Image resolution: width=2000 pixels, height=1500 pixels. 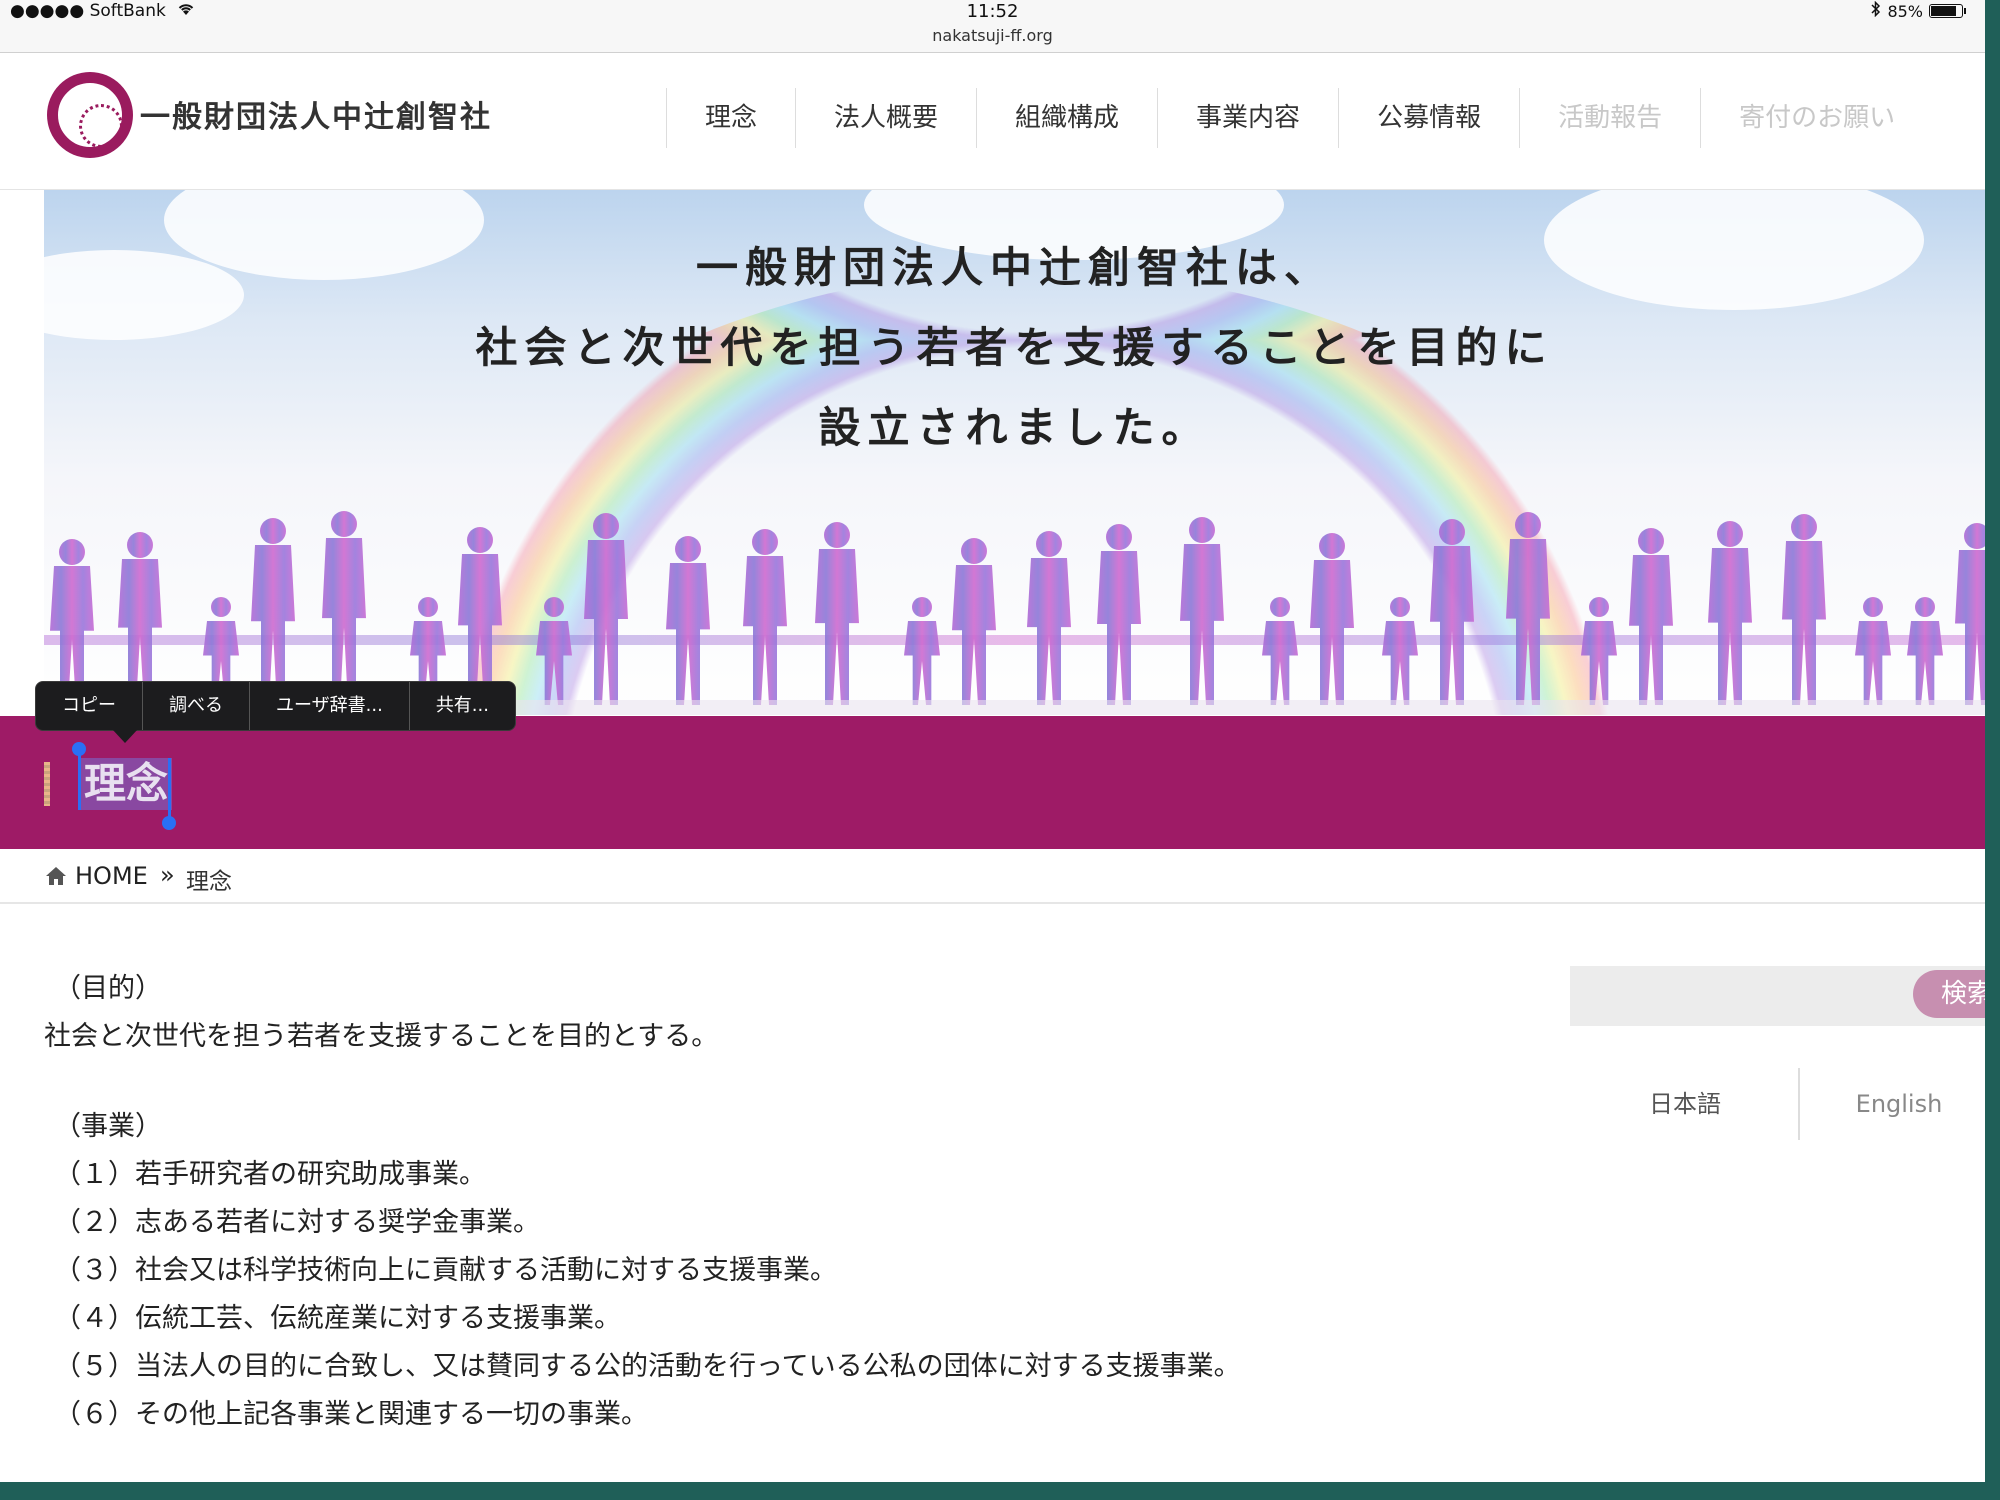 What do you see at coordinates (297, 1222) in the screenshot?
I see `business-item: （２）志ある若者に対する奨学金事業。` at bounding box center [297, 1222].